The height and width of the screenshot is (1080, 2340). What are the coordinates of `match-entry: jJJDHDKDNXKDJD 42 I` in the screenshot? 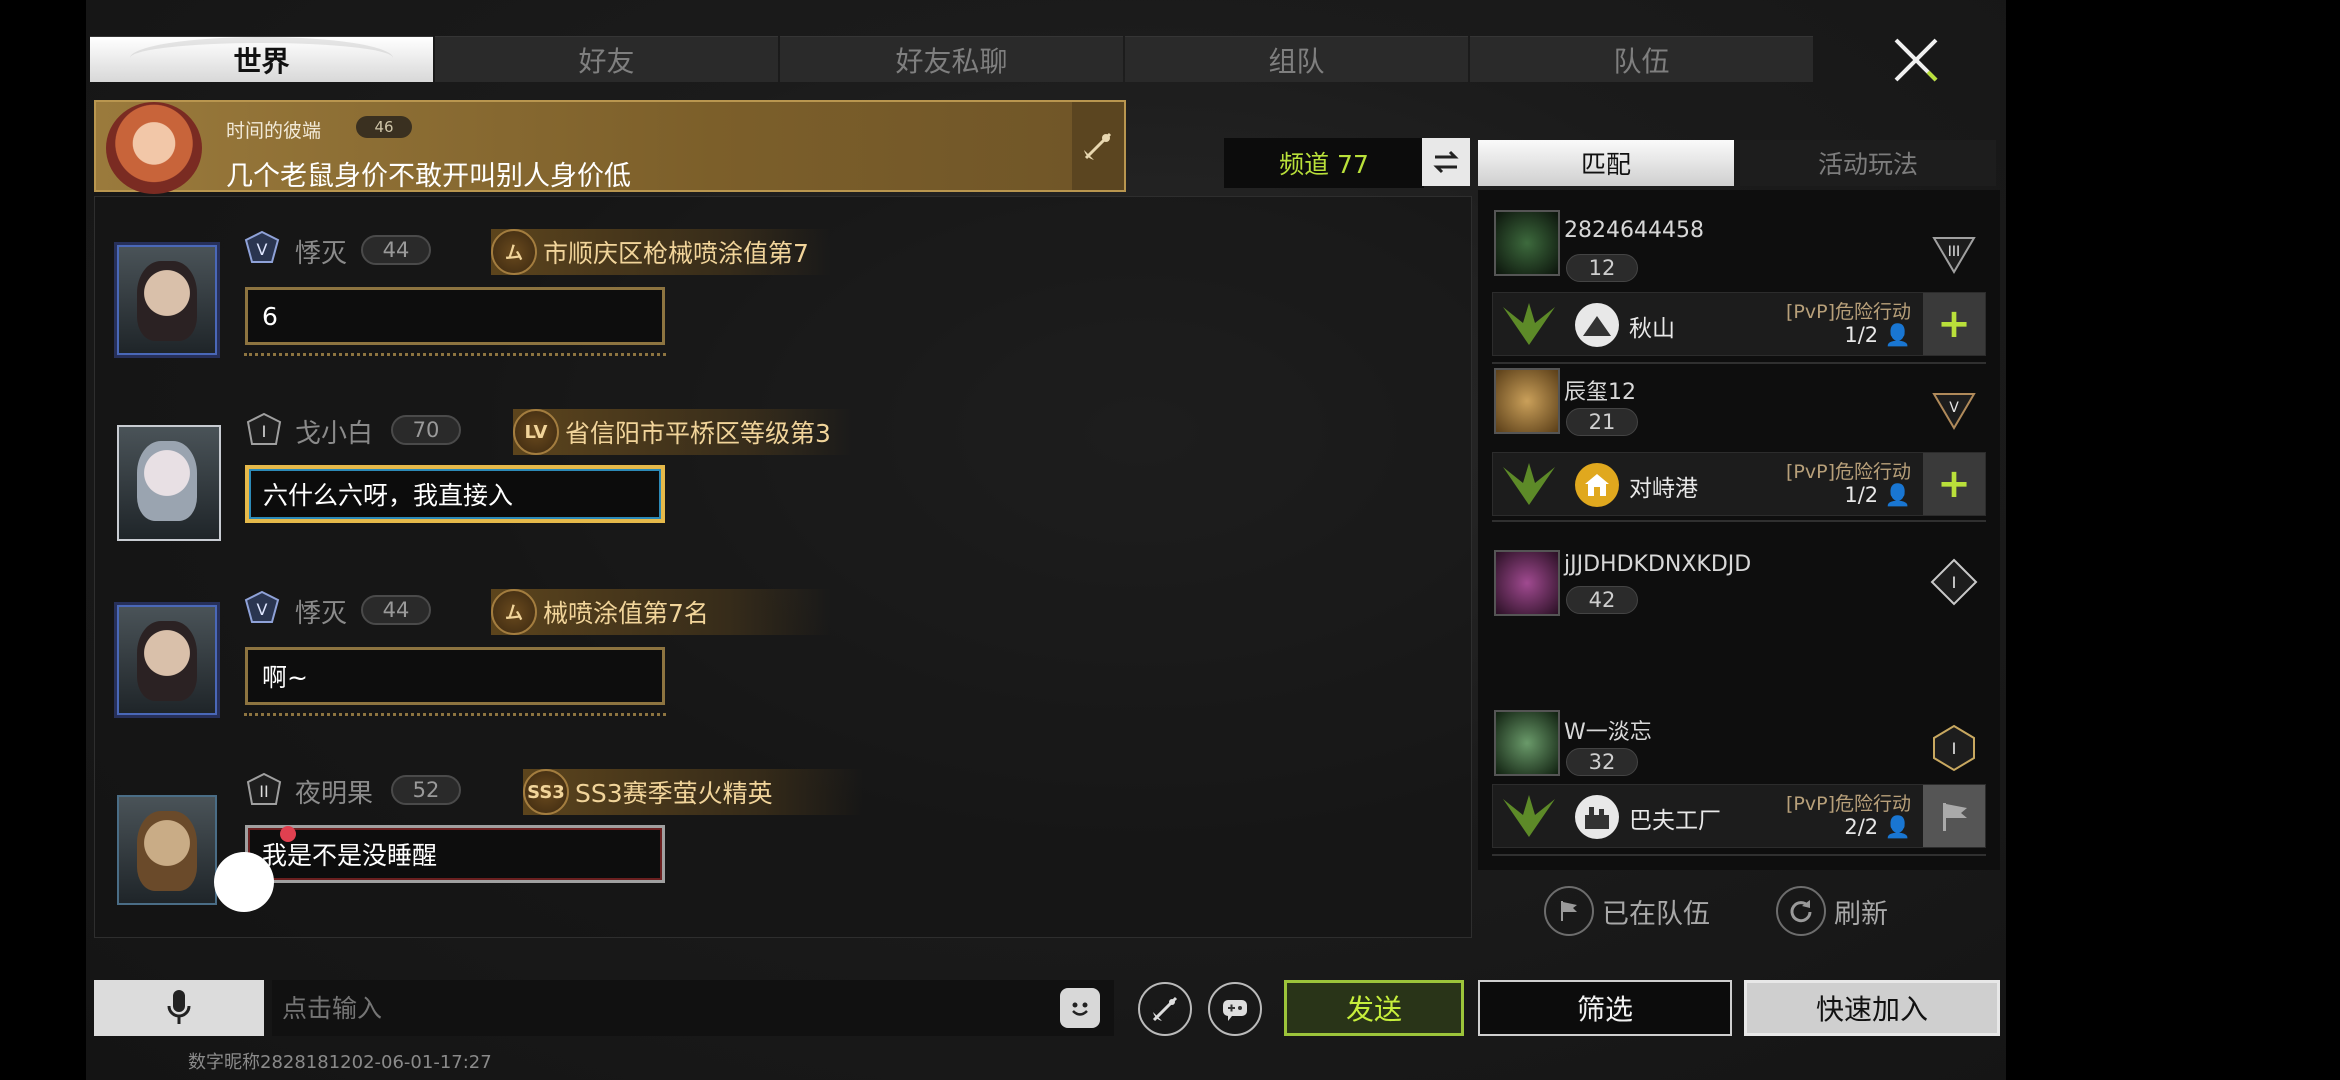 It's located at (1739, 626).